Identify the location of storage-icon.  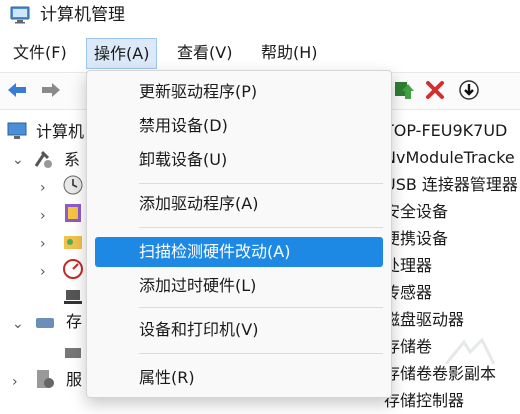
(45, 323).